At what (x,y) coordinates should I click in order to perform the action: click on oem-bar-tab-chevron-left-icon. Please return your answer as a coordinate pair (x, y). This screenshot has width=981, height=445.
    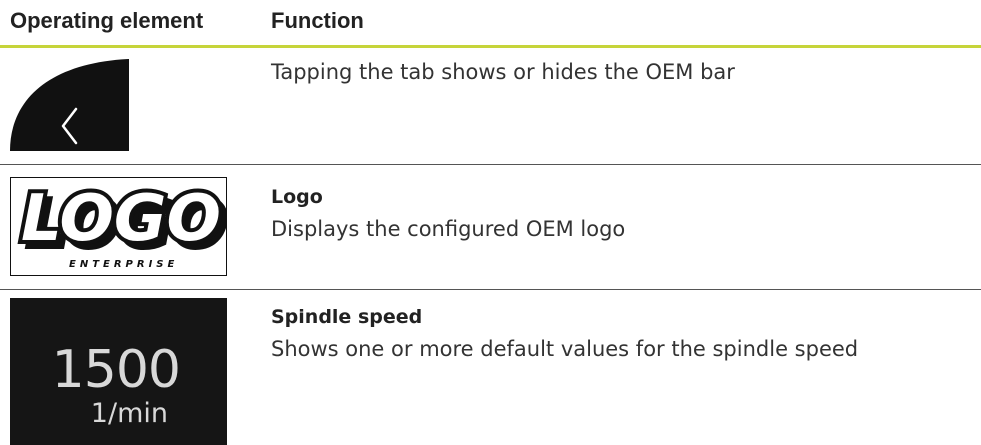
    Looking at the image, I should click on (69, 105).